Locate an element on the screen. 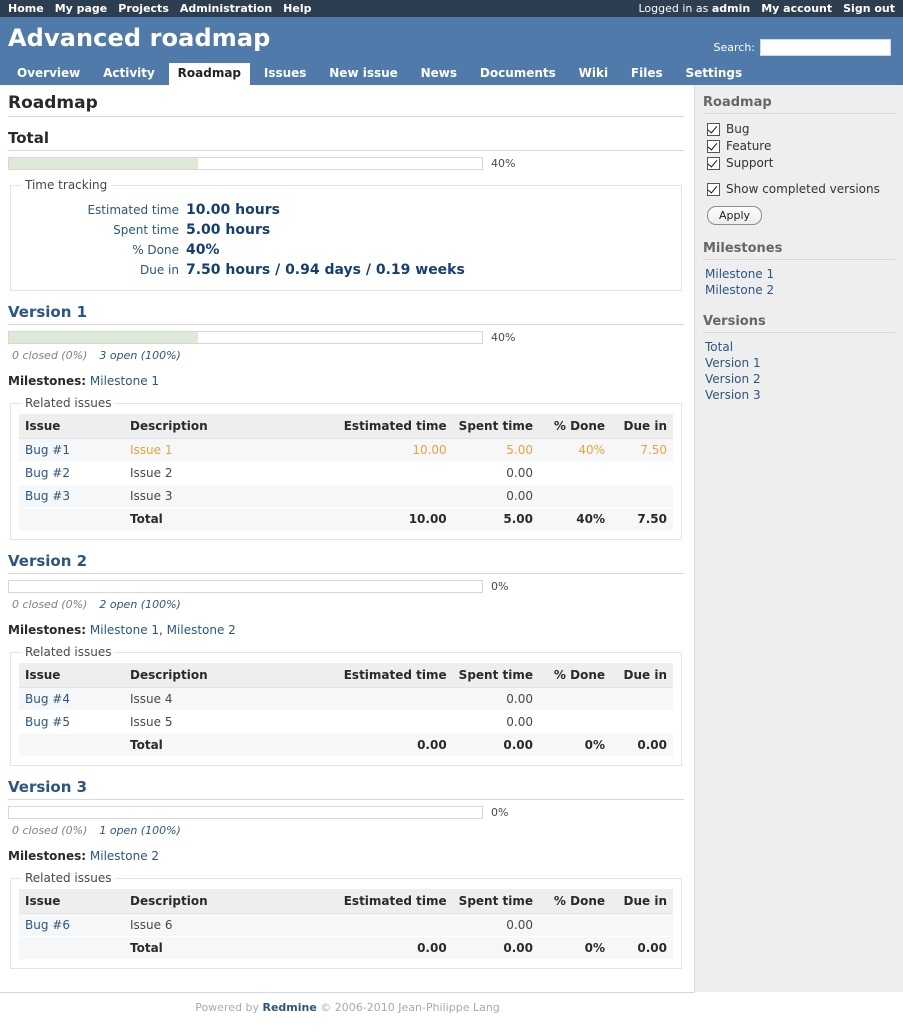 The width and height of the screenshot is (903, 1033). version-milestones-line: Milestones: Milestone 1, Milestone 2 is located at coordinates (122, 630).